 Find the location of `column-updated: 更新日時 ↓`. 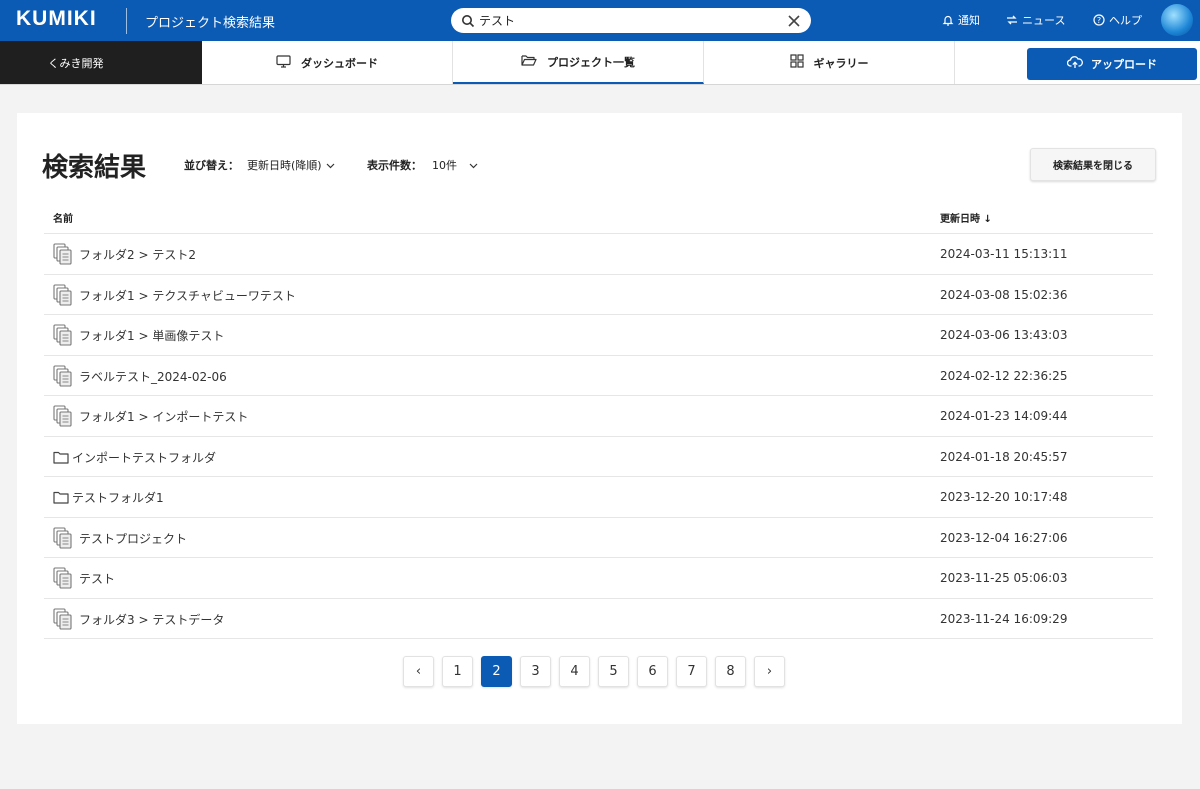

column-updated: 更新日時 ↓ is located at coordinates (966, 217).